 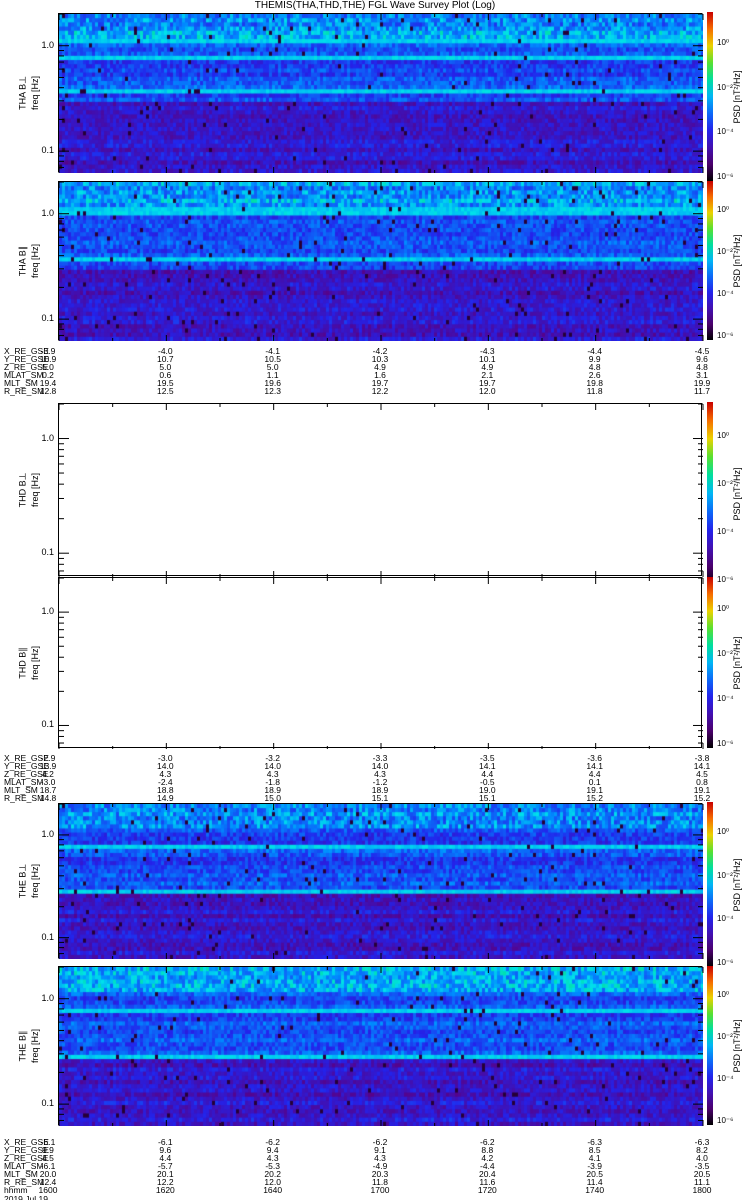 I want to click on ephemeris-value: 1800, so click(x=702, y=1190).